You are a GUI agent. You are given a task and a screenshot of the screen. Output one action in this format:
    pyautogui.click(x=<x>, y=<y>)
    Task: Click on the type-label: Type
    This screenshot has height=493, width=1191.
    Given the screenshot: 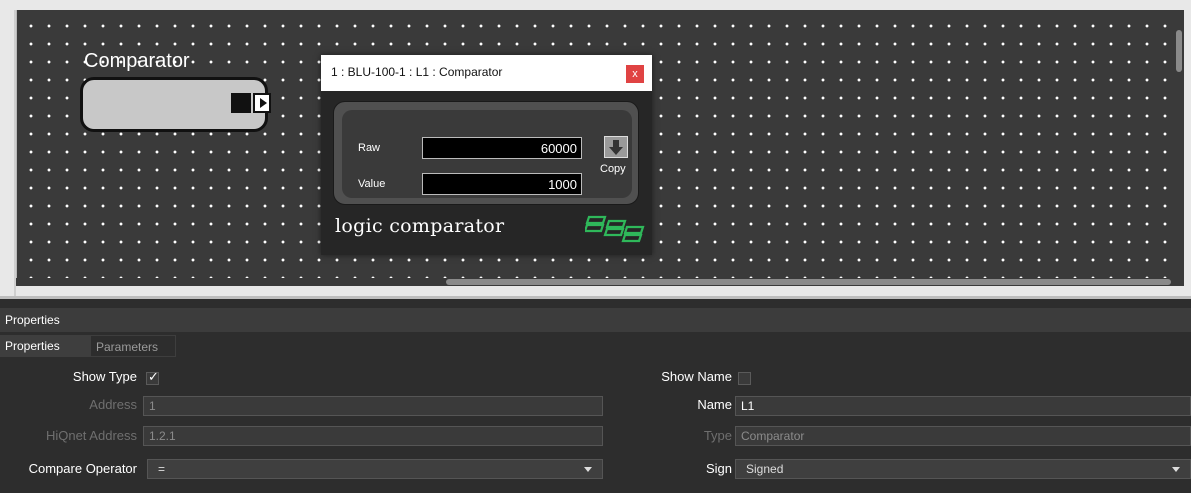 What is the action you would take?
    pyautogui.click(x=717, y=435)
    